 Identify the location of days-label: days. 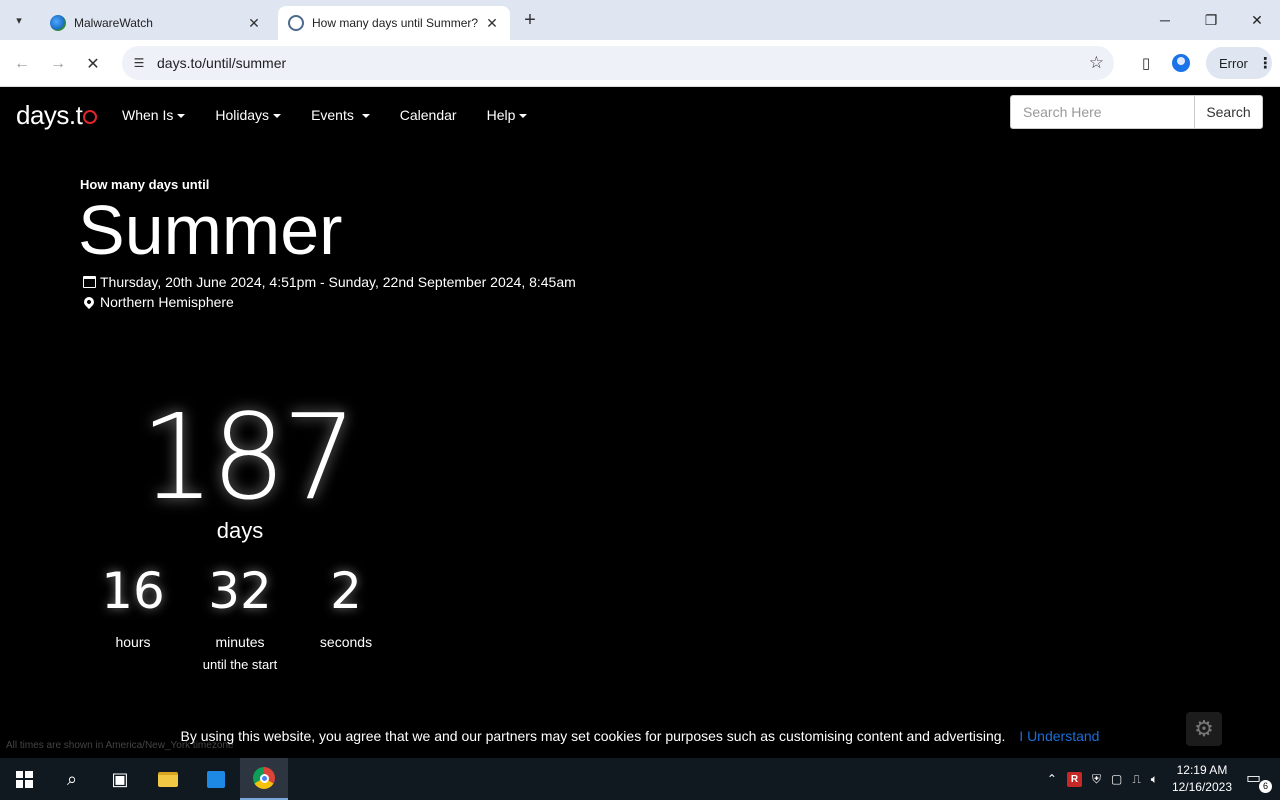
(240, 530).